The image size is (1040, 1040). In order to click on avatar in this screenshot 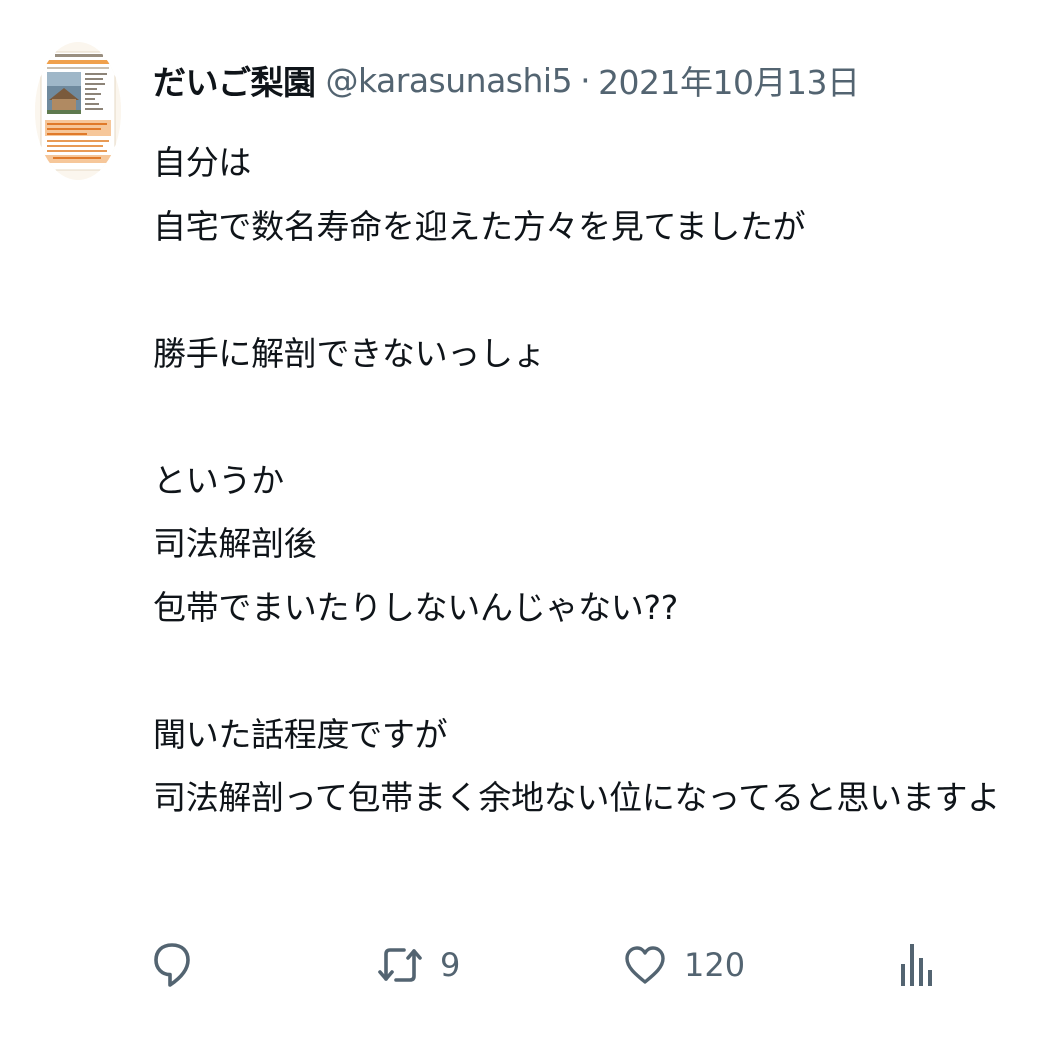, I will do `click(78, 111)`.